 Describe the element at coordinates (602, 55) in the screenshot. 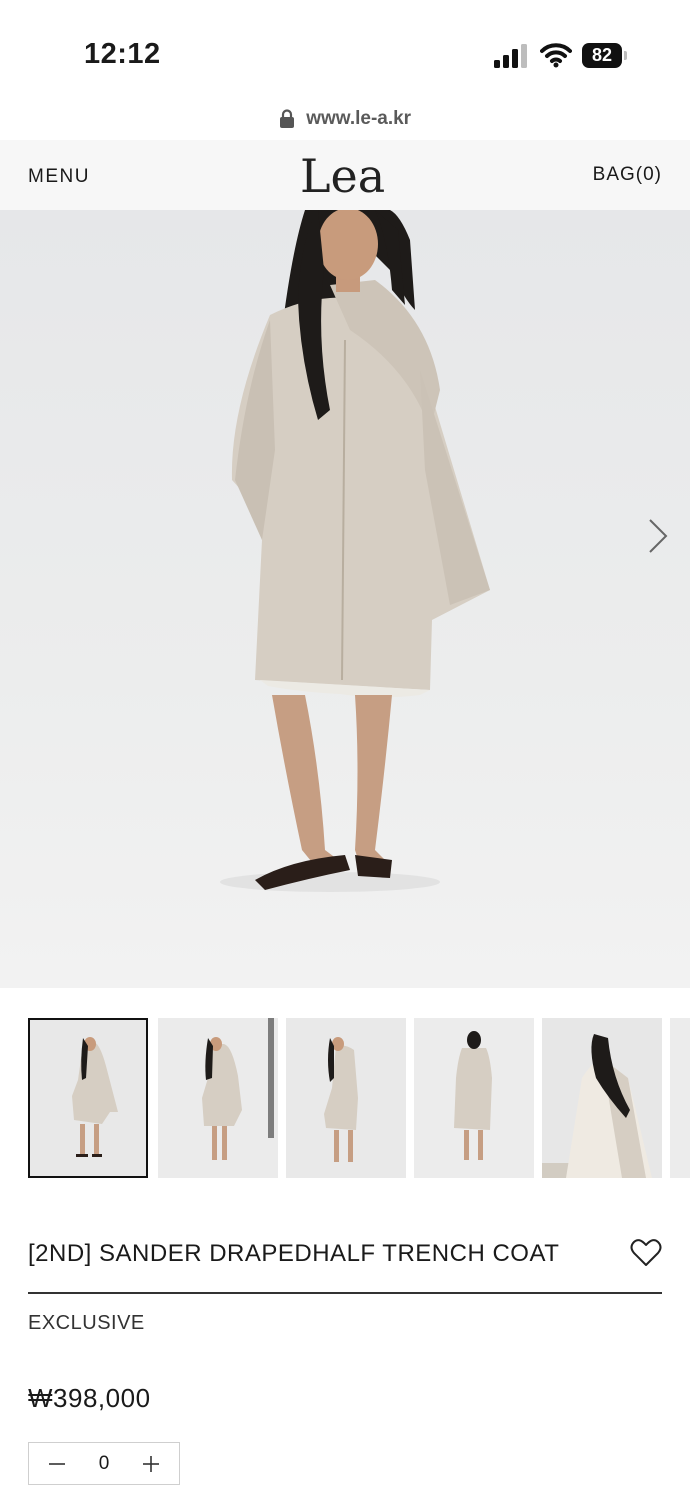

I see `battery-level: 82` at that location.